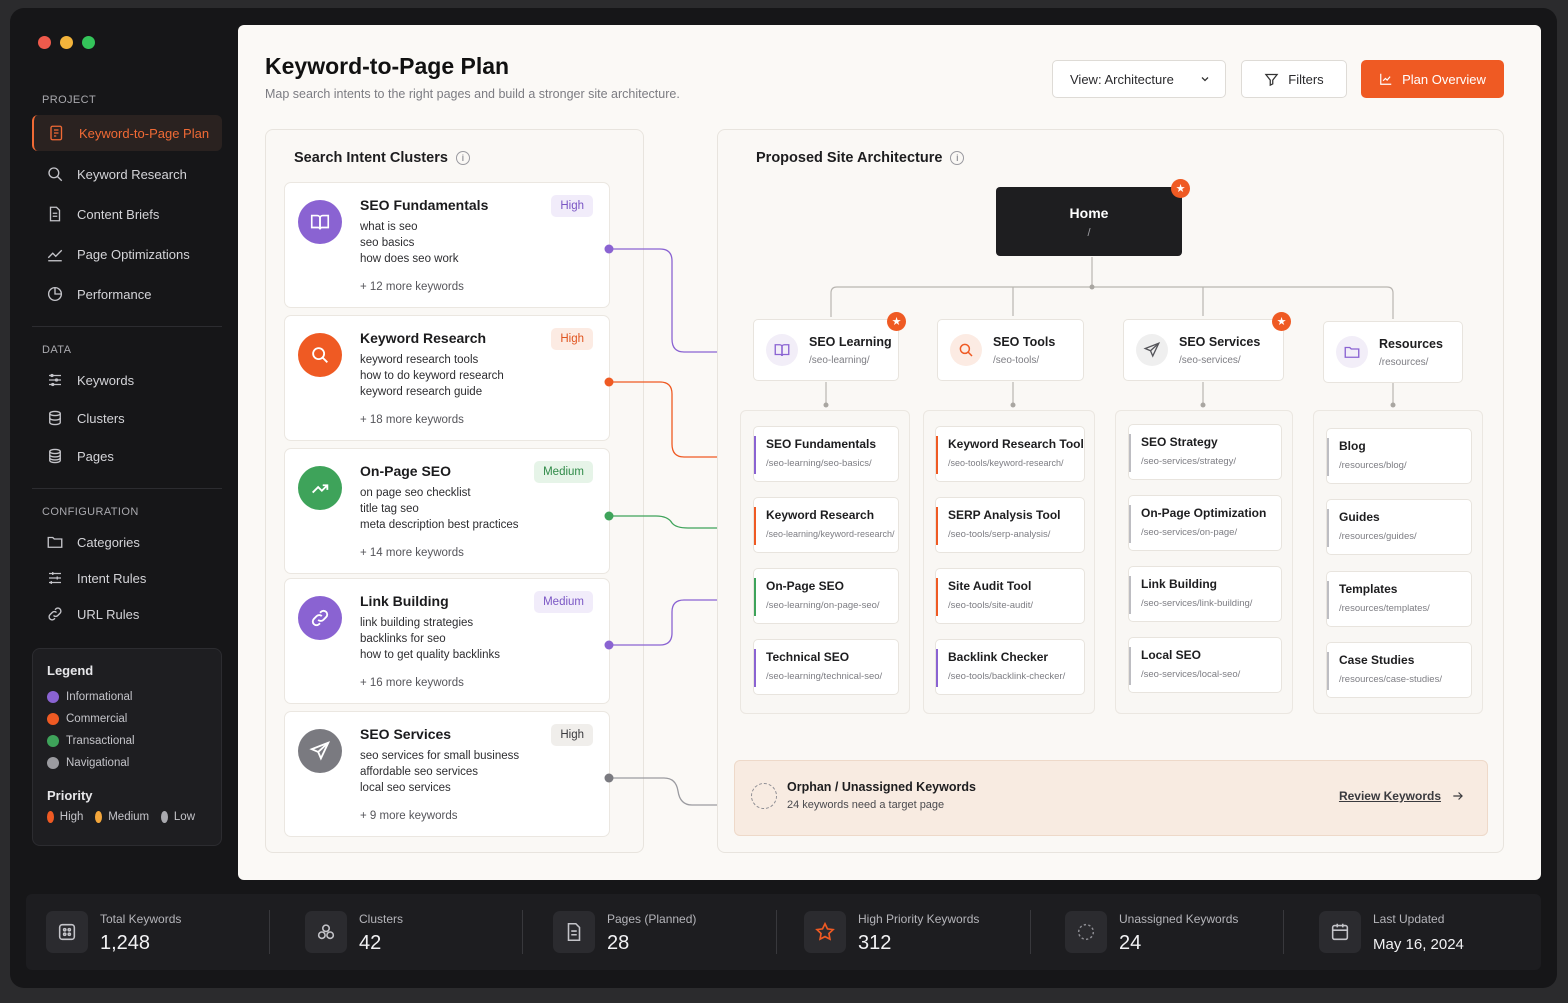  Describe the element at coordinates (408, 816) in the screenshot. I see `more-keywords-link: + 9 more keywords` at that location.